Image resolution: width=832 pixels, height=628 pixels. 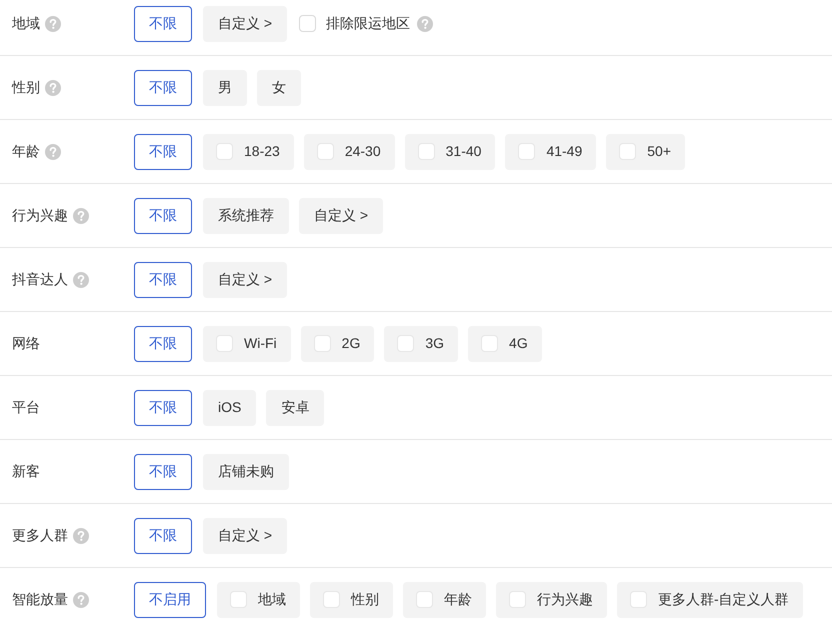 I want to click on option-button: 男, so click(x=225, y=88).